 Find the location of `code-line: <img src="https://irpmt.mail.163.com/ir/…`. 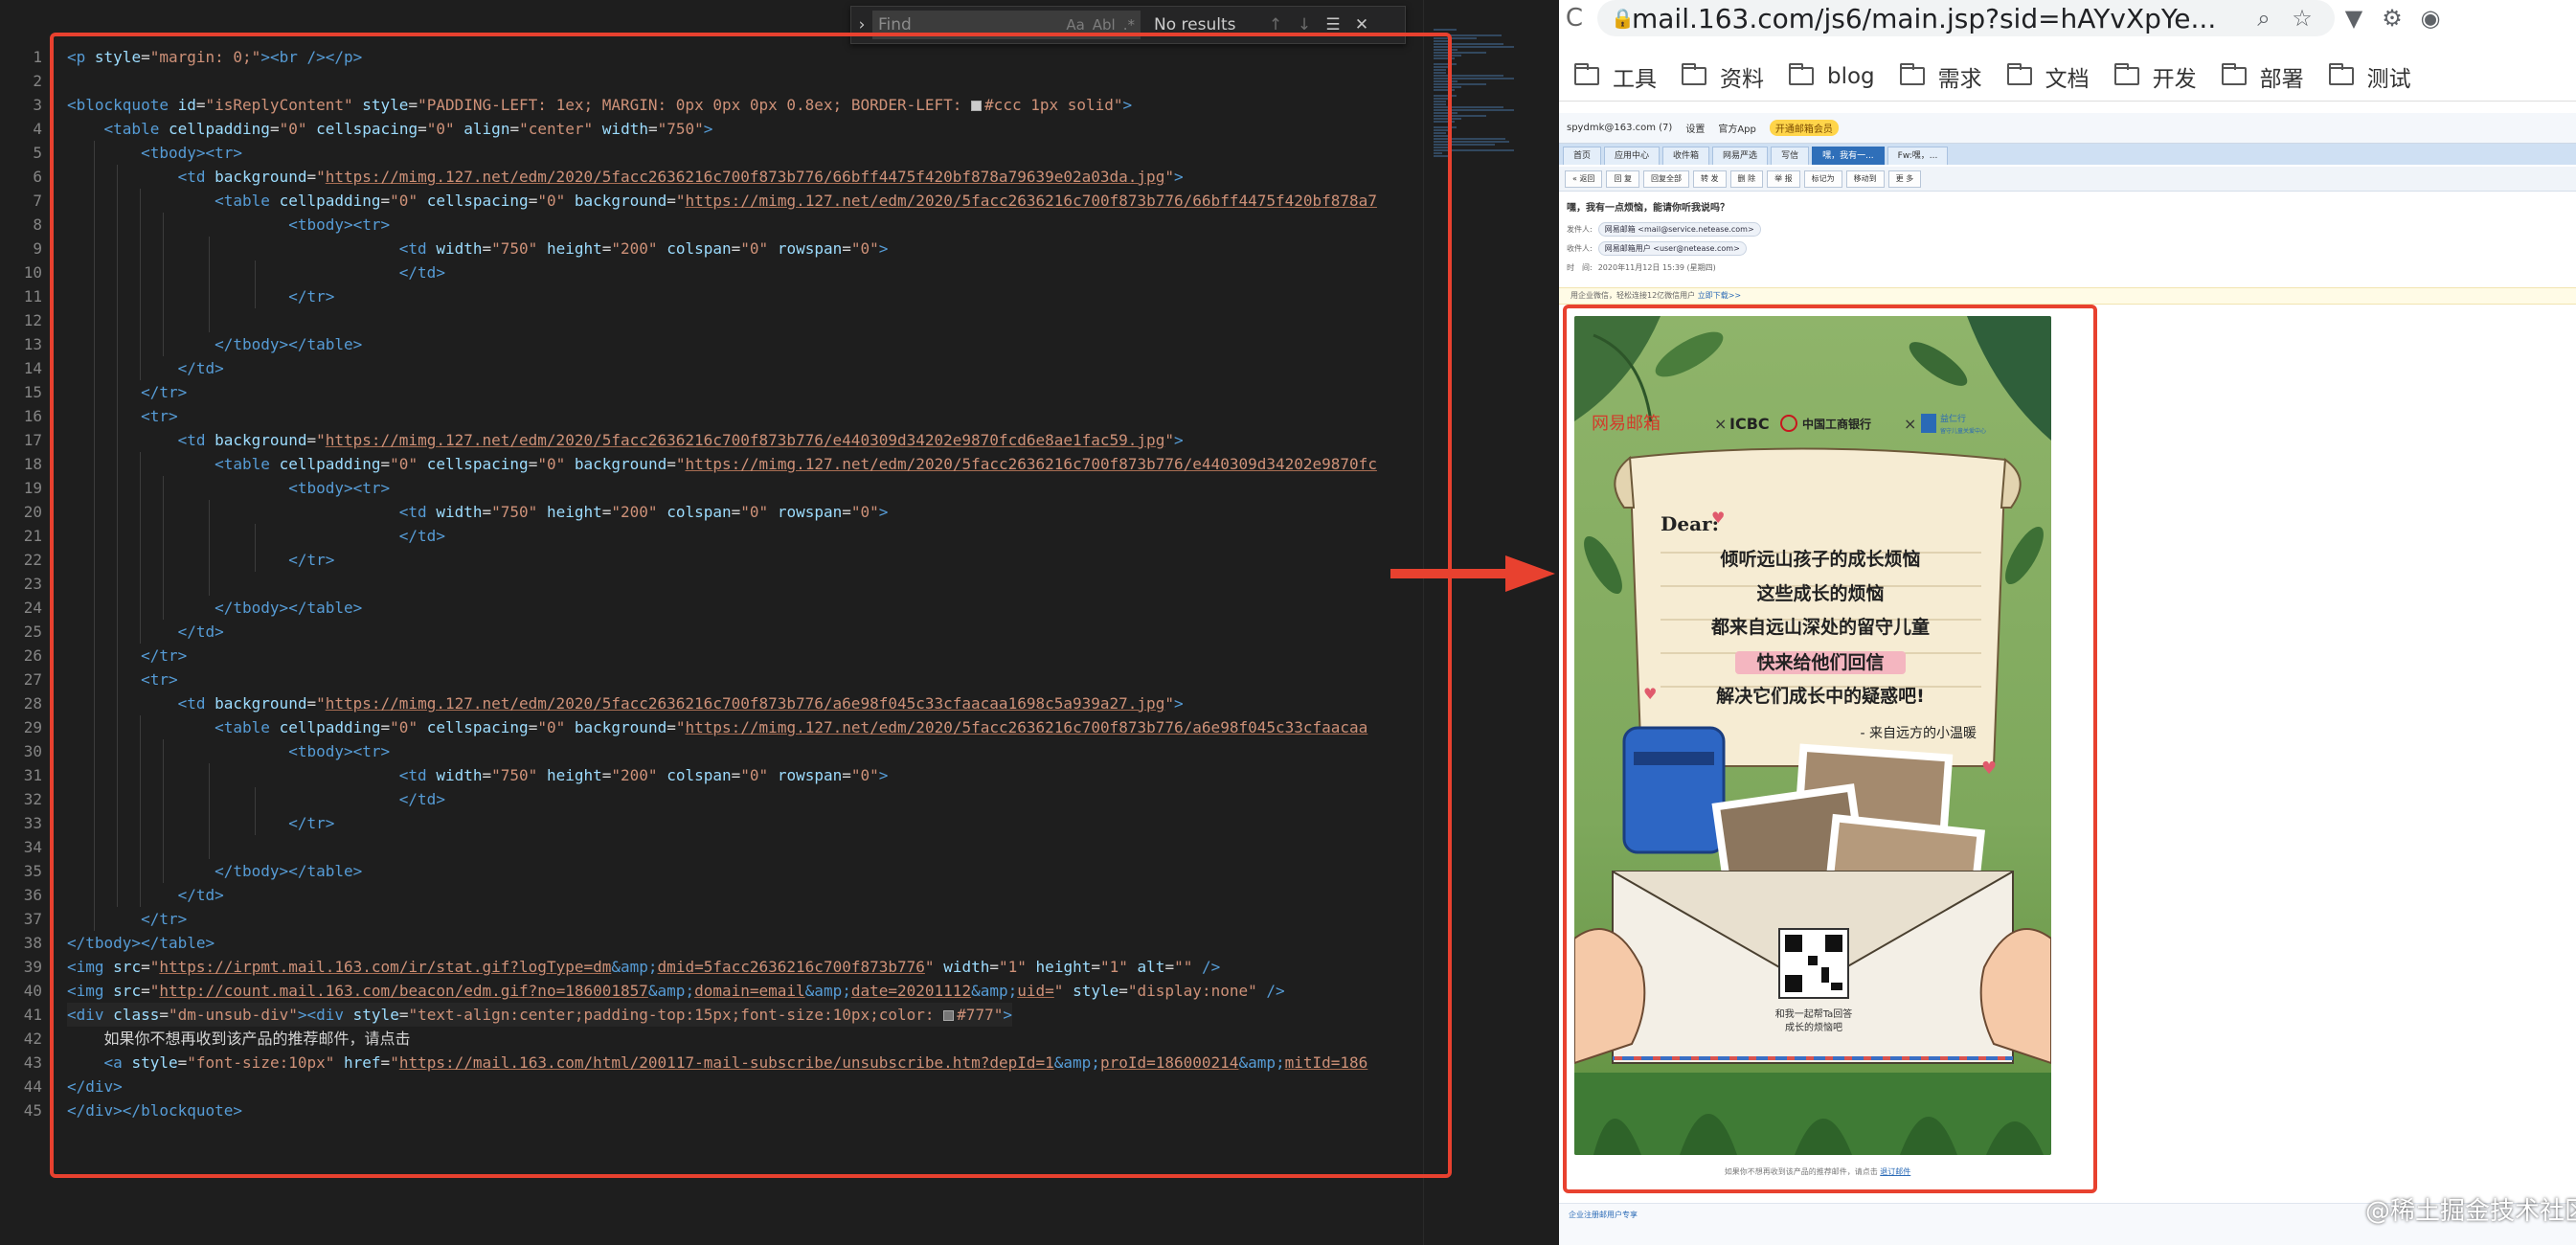

code-line: <img src="https://irpmt.mail.163.com/ir/… is located at coordinates (643, 967).